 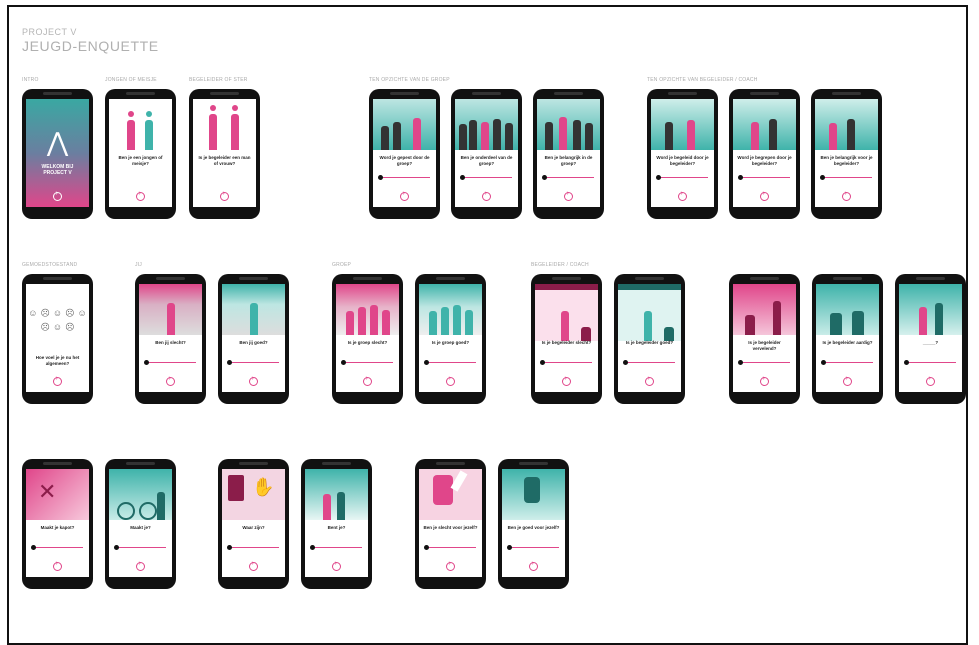 I want to click on phone-card: Is je groep goed?, so click(x=450, y=339).